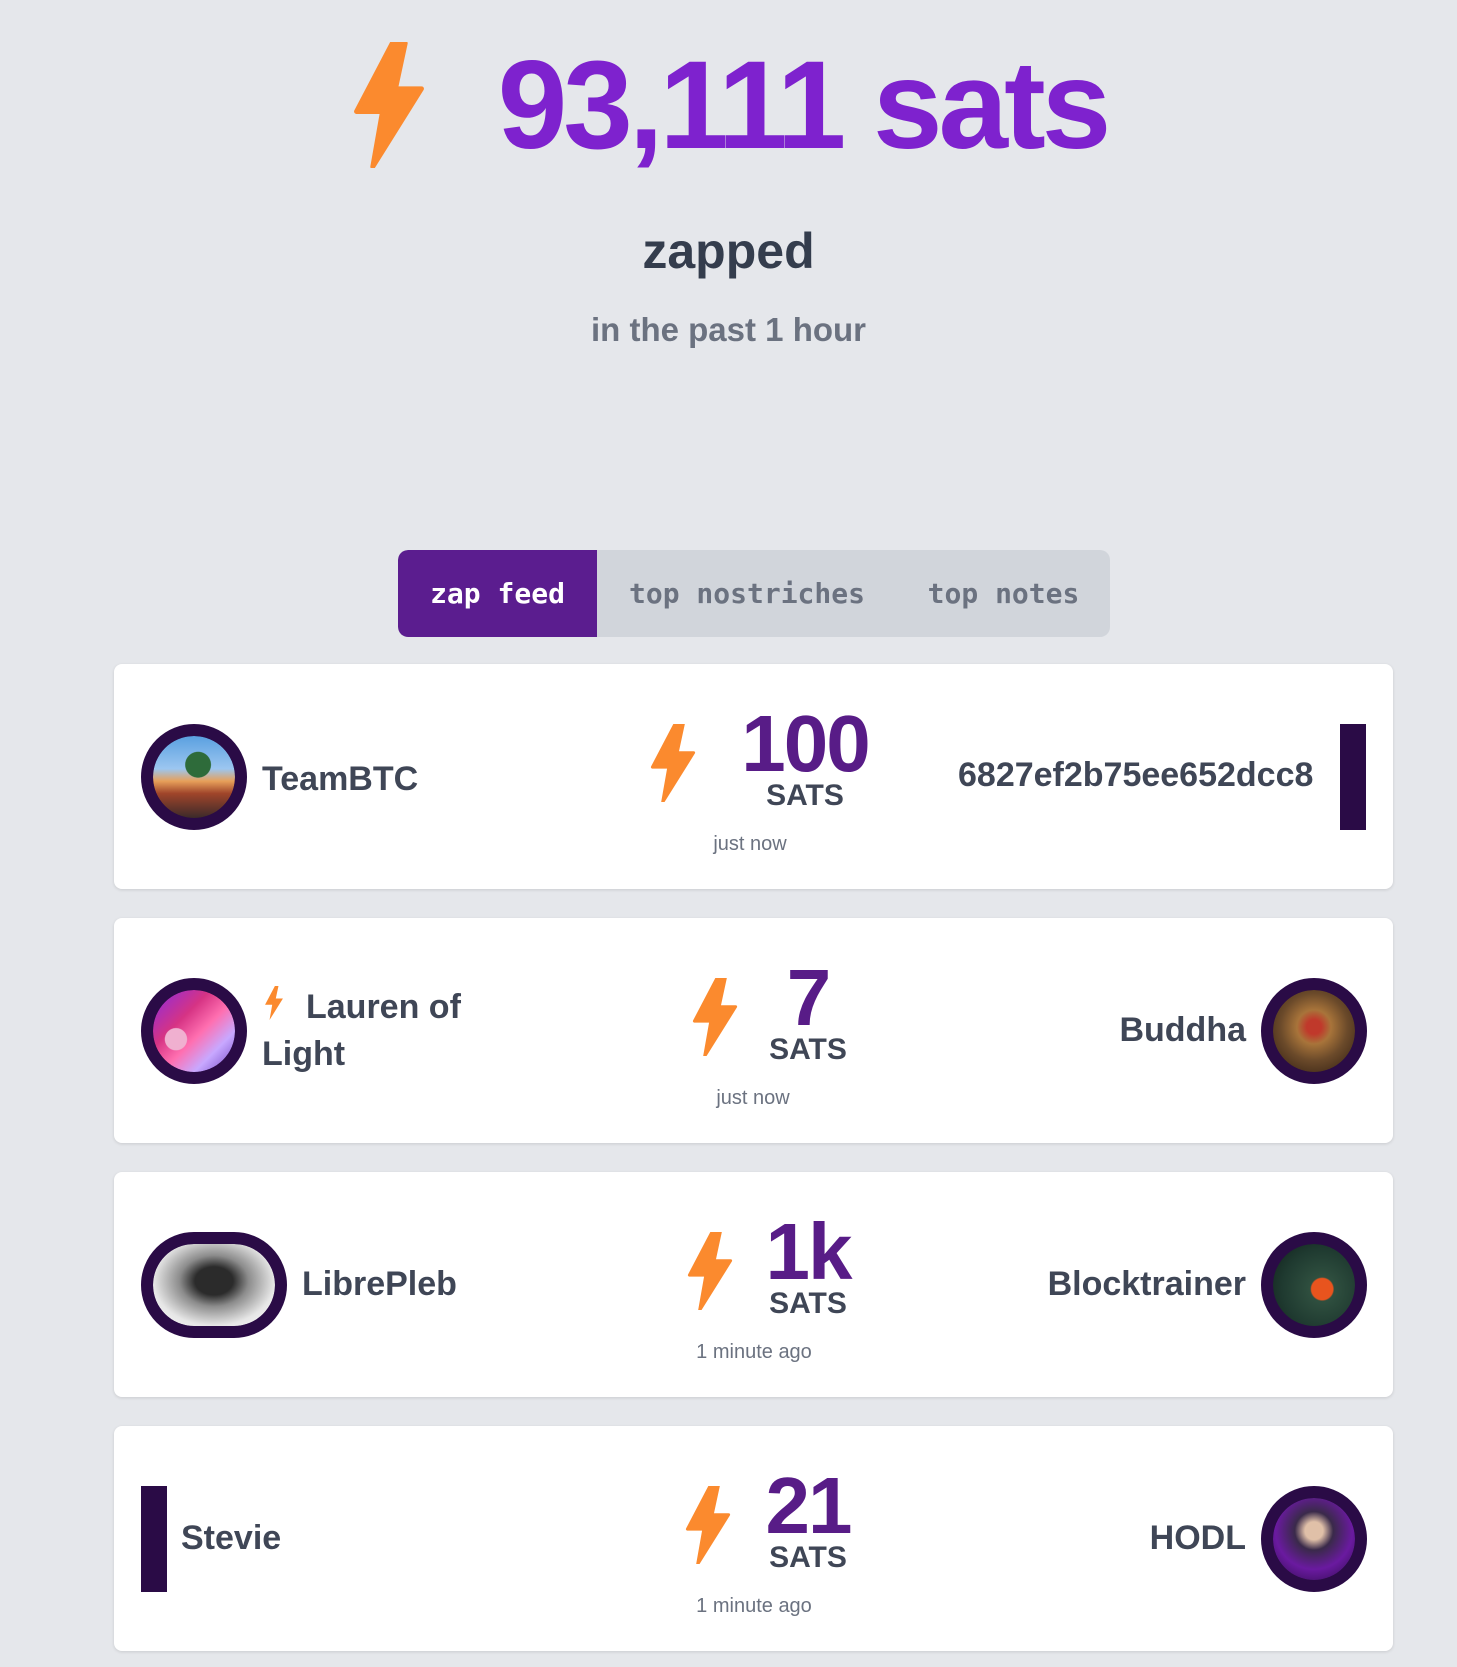  I want to click on time-period: in the past 1 hour, so click(728, 329).